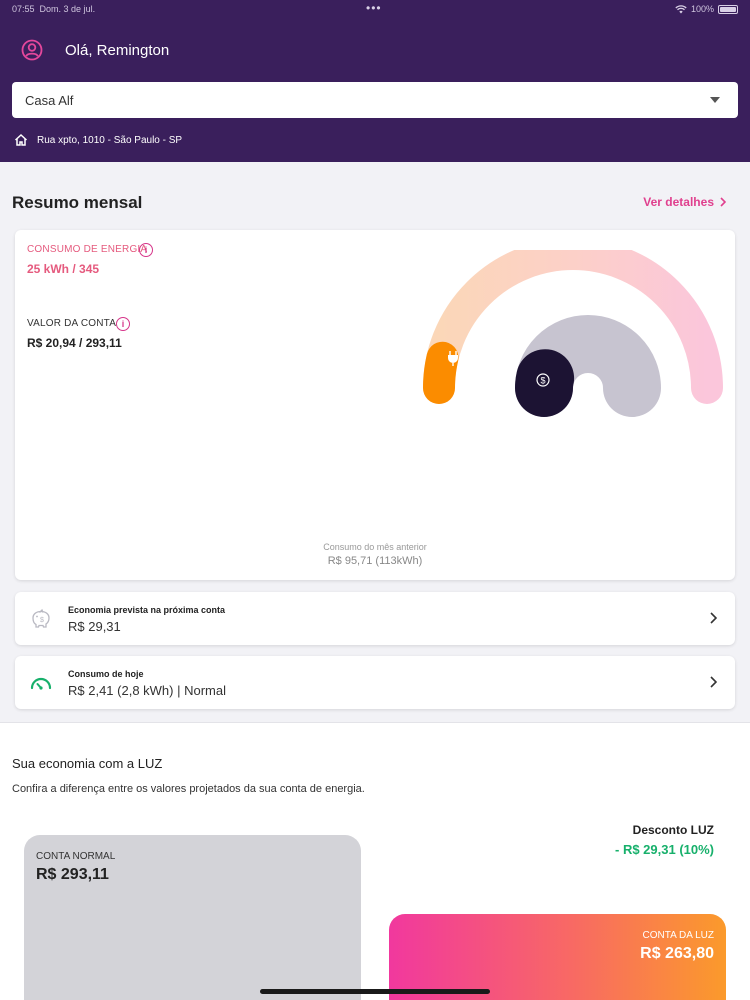 This screenshot has width=750, height=1000. I want to click on consumption-gauge: $, so click(573, 333).